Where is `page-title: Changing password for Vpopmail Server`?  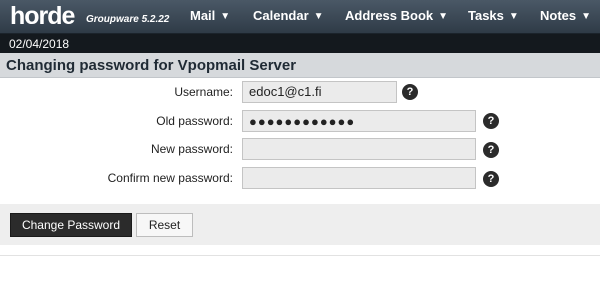 page-title: Changing password for Vpopmail Server is located at coordinates (151, 65).